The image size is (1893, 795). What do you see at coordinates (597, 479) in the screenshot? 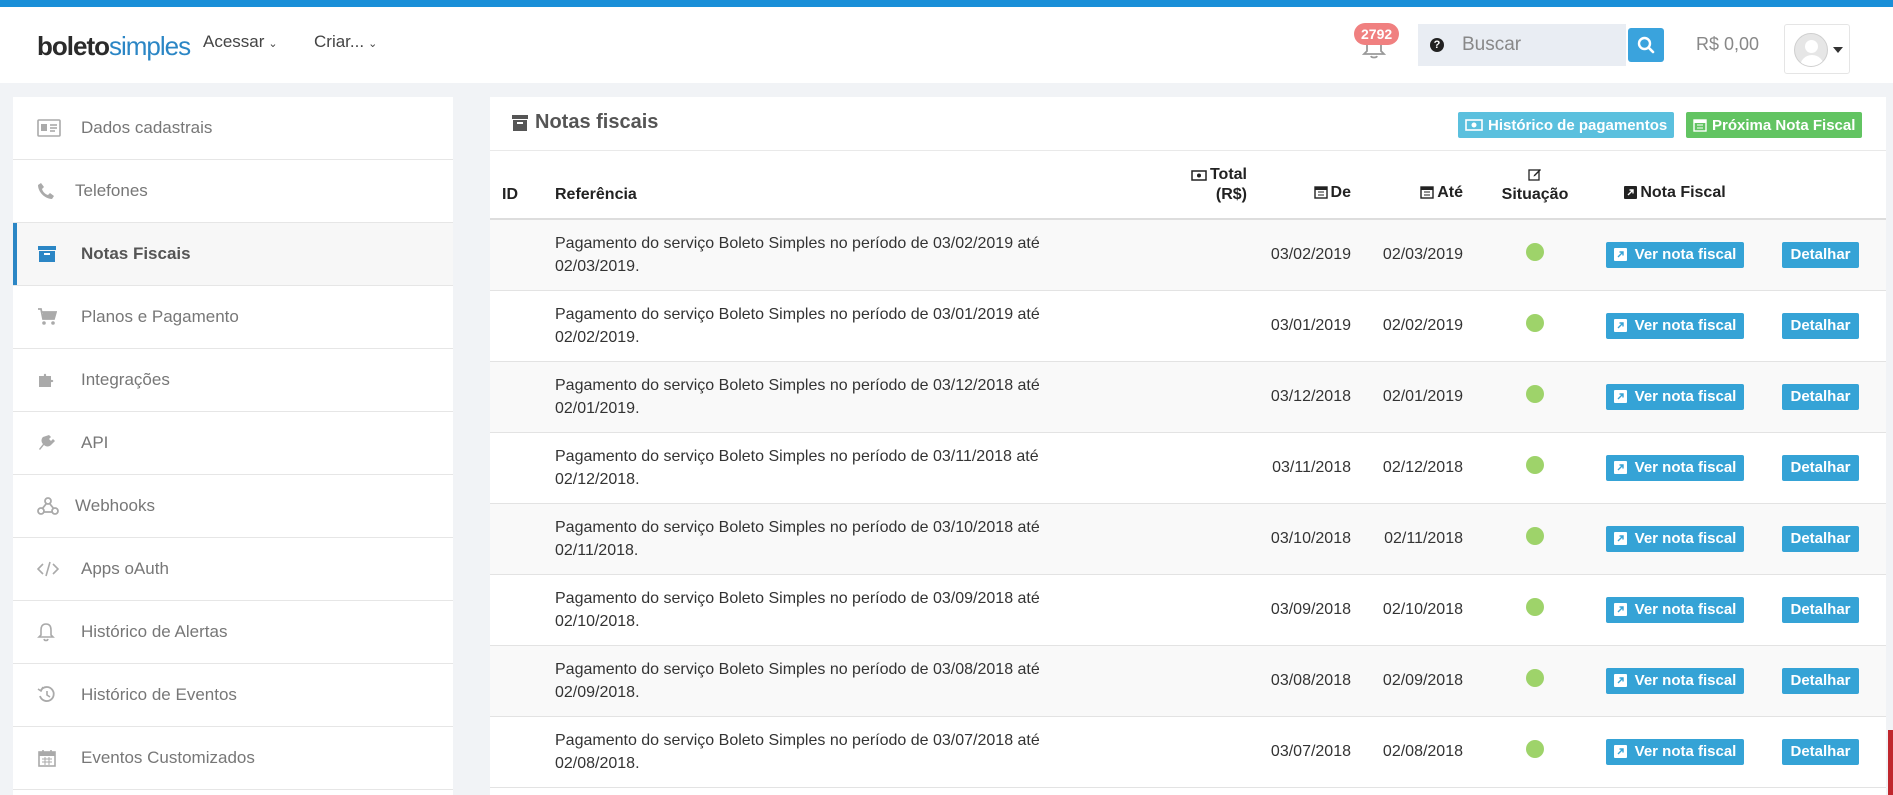
I see `referencia-line-2: 02/12/2018.` at bounding box center [597, 479].